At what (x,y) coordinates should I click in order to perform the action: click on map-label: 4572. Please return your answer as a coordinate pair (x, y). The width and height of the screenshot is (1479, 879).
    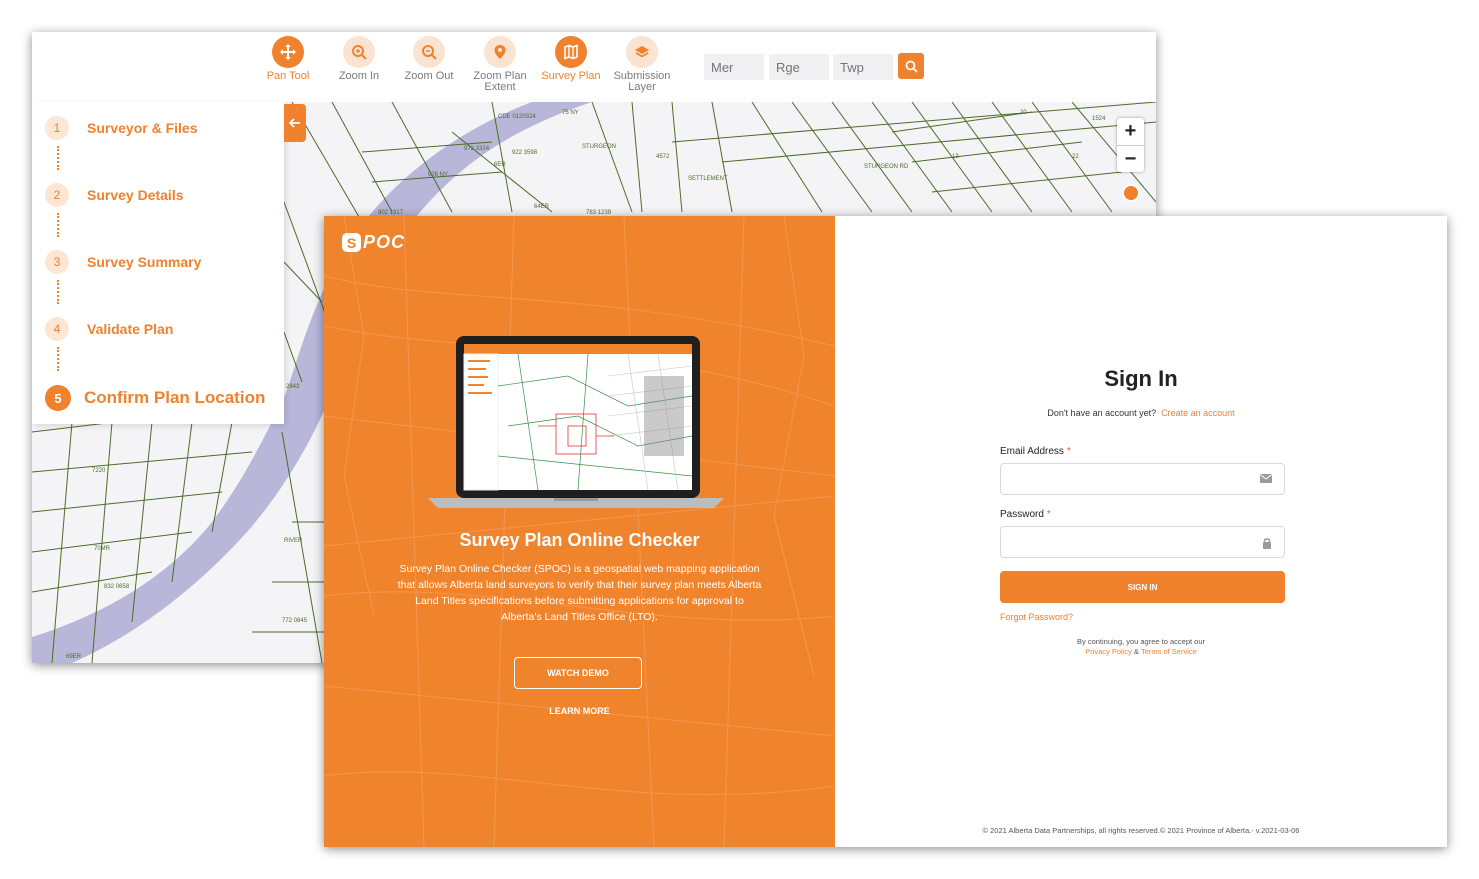
    Looking at the image, I should click on (663, 157).